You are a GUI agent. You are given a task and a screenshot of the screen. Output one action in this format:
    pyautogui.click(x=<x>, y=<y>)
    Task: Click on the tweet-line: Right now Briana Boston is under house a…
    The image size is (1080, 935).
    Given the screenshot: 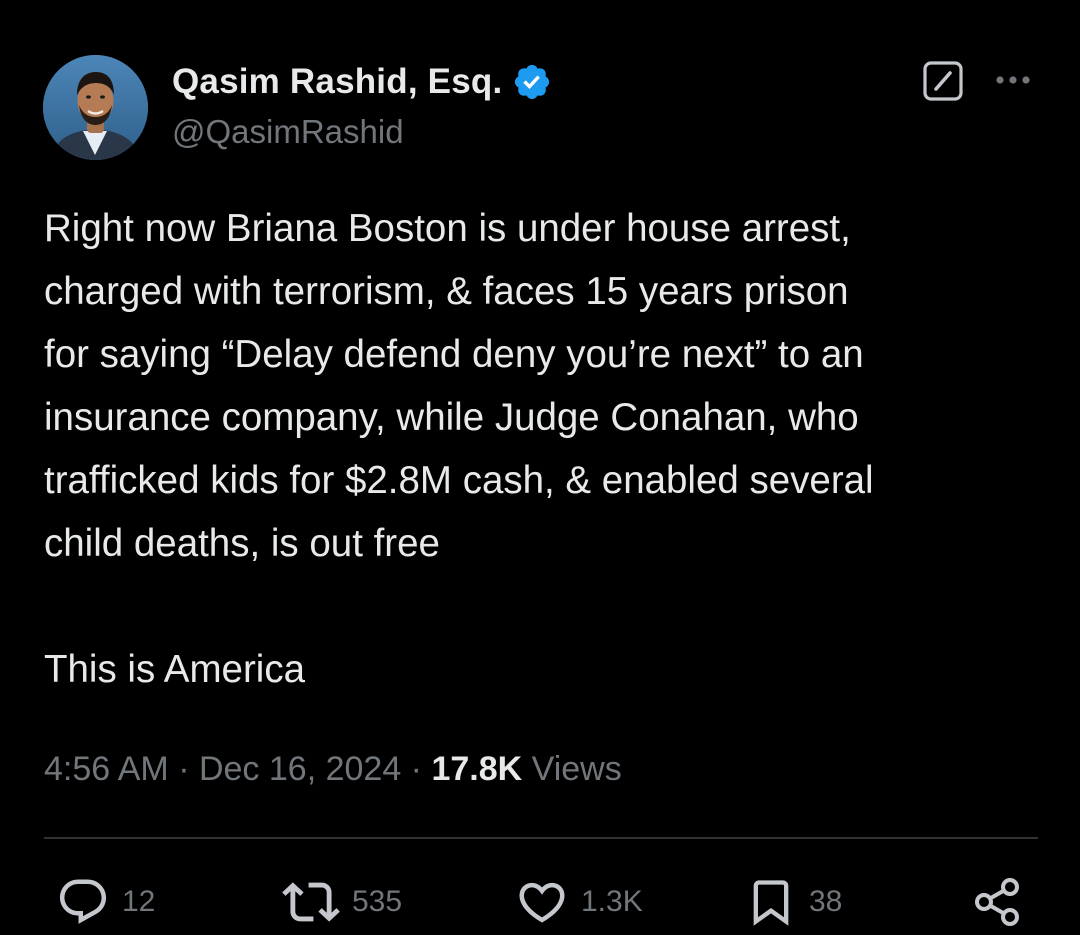 What is the action you would take?
    pyautogui.click(x=447, y=228)
    